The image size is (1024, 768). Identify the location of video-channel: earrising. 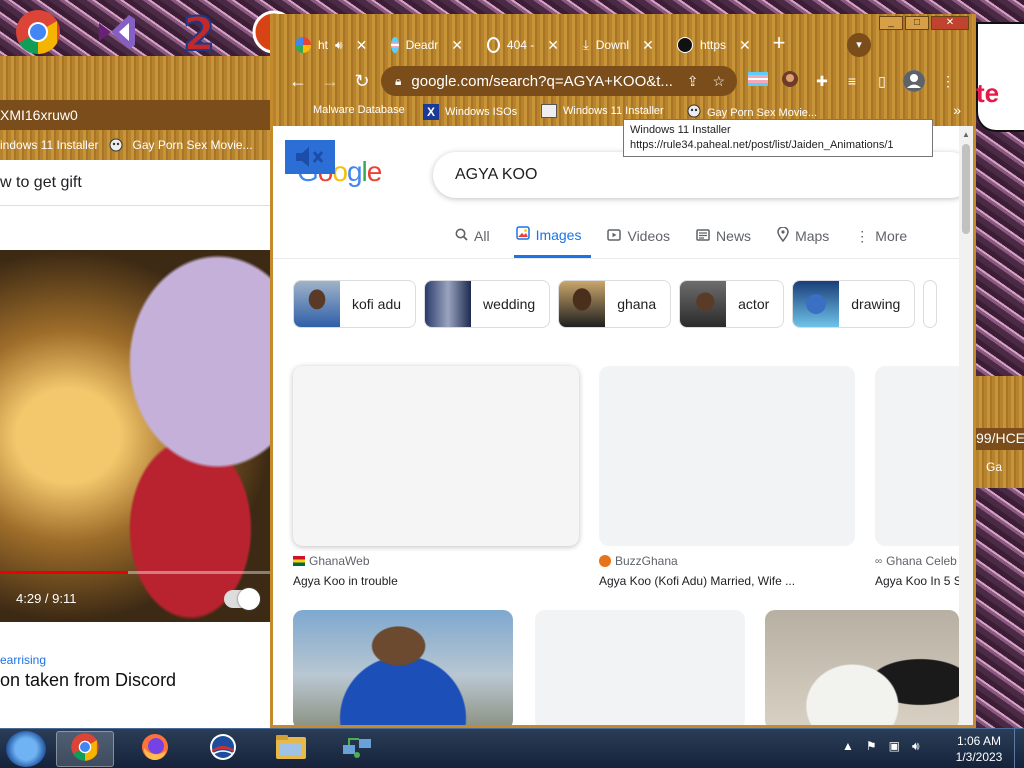
(23, 660).